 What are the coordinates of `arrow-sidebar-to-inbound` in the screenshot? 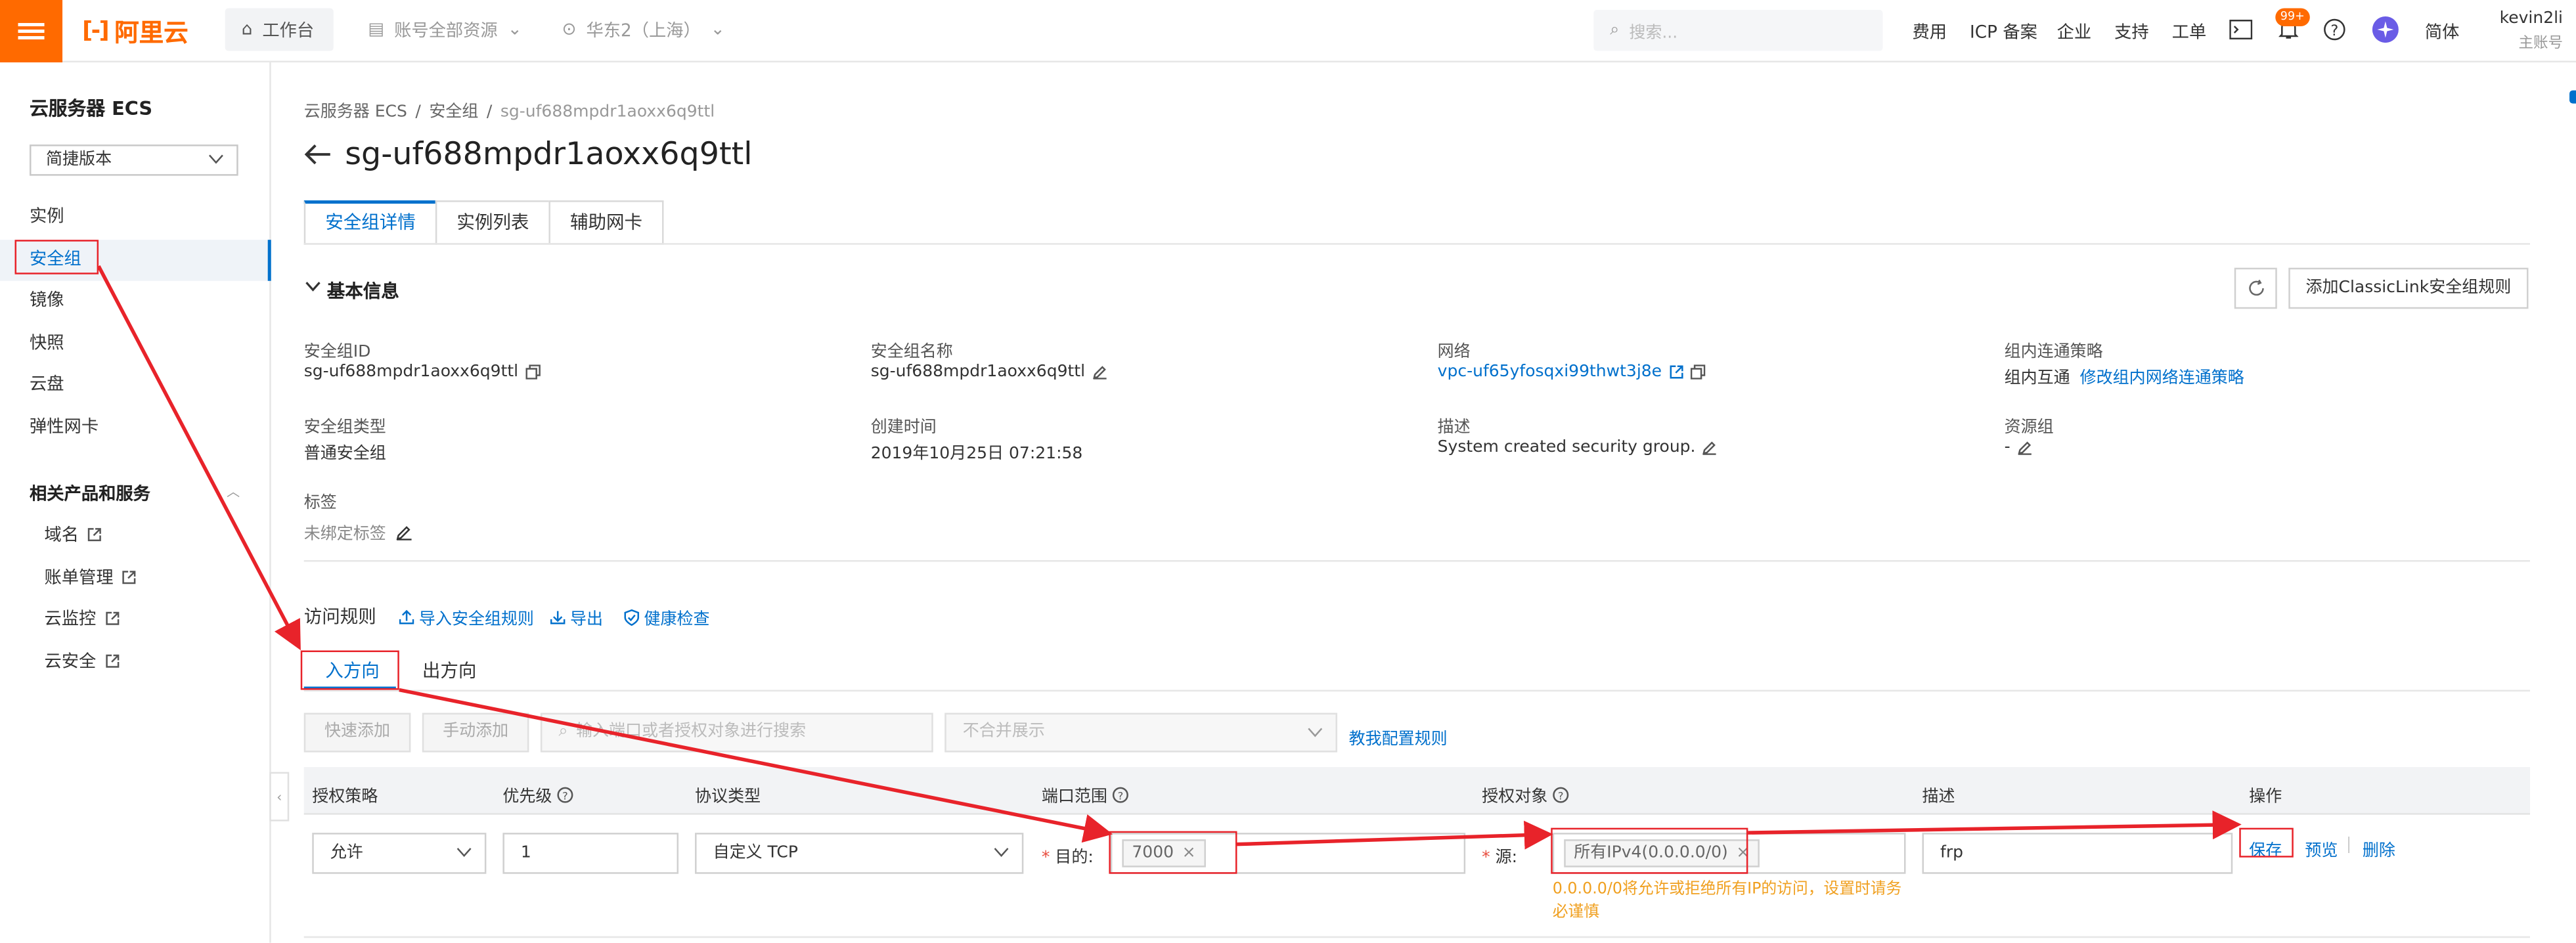 It's located at (199, 458).